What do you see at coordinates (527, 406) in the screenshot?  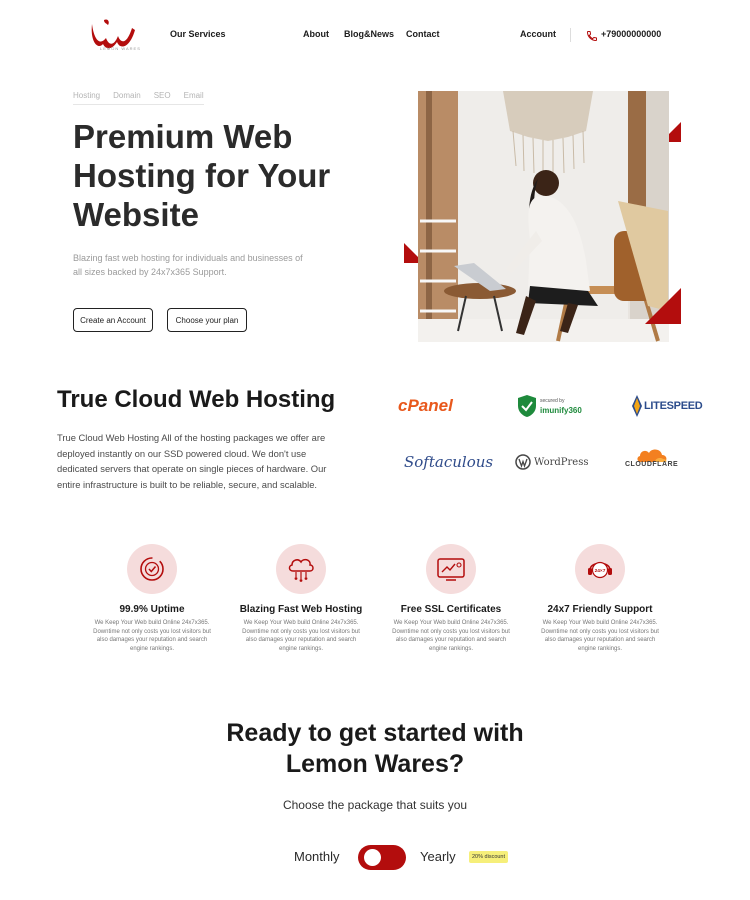 I see `shield-icon` at bounding box center [527, 406].